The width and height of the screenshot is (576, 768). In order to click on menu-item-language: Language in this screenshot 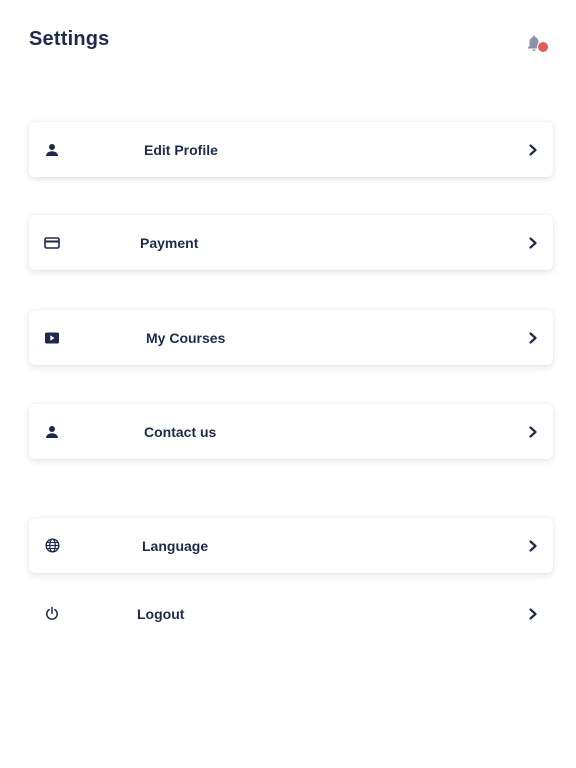, I will do `click(291, 545)`.